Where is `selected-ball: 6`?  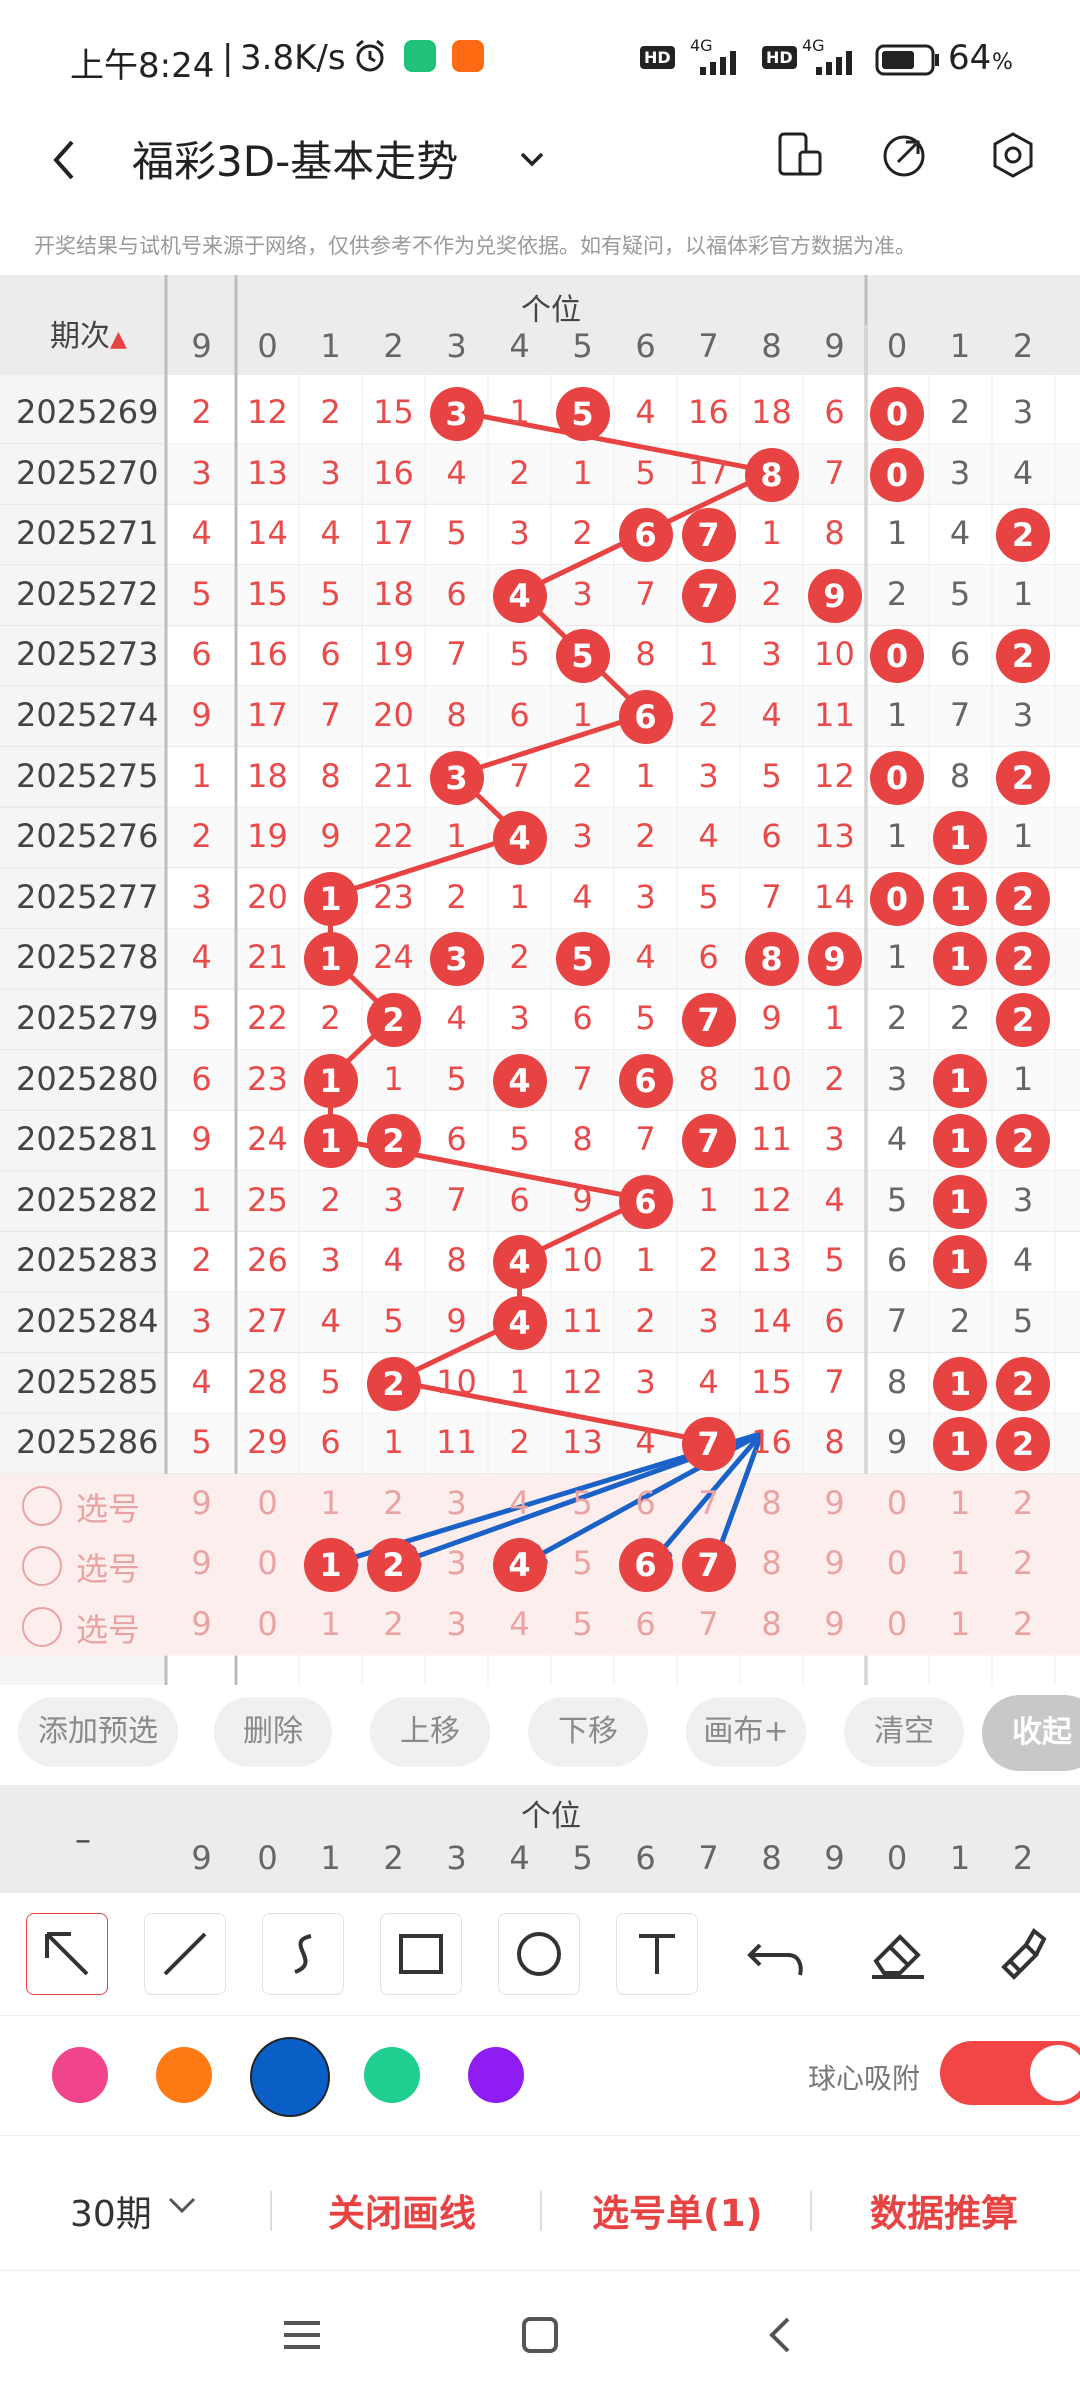
selected-ball: 6 is located at coordinates (645, 1565).